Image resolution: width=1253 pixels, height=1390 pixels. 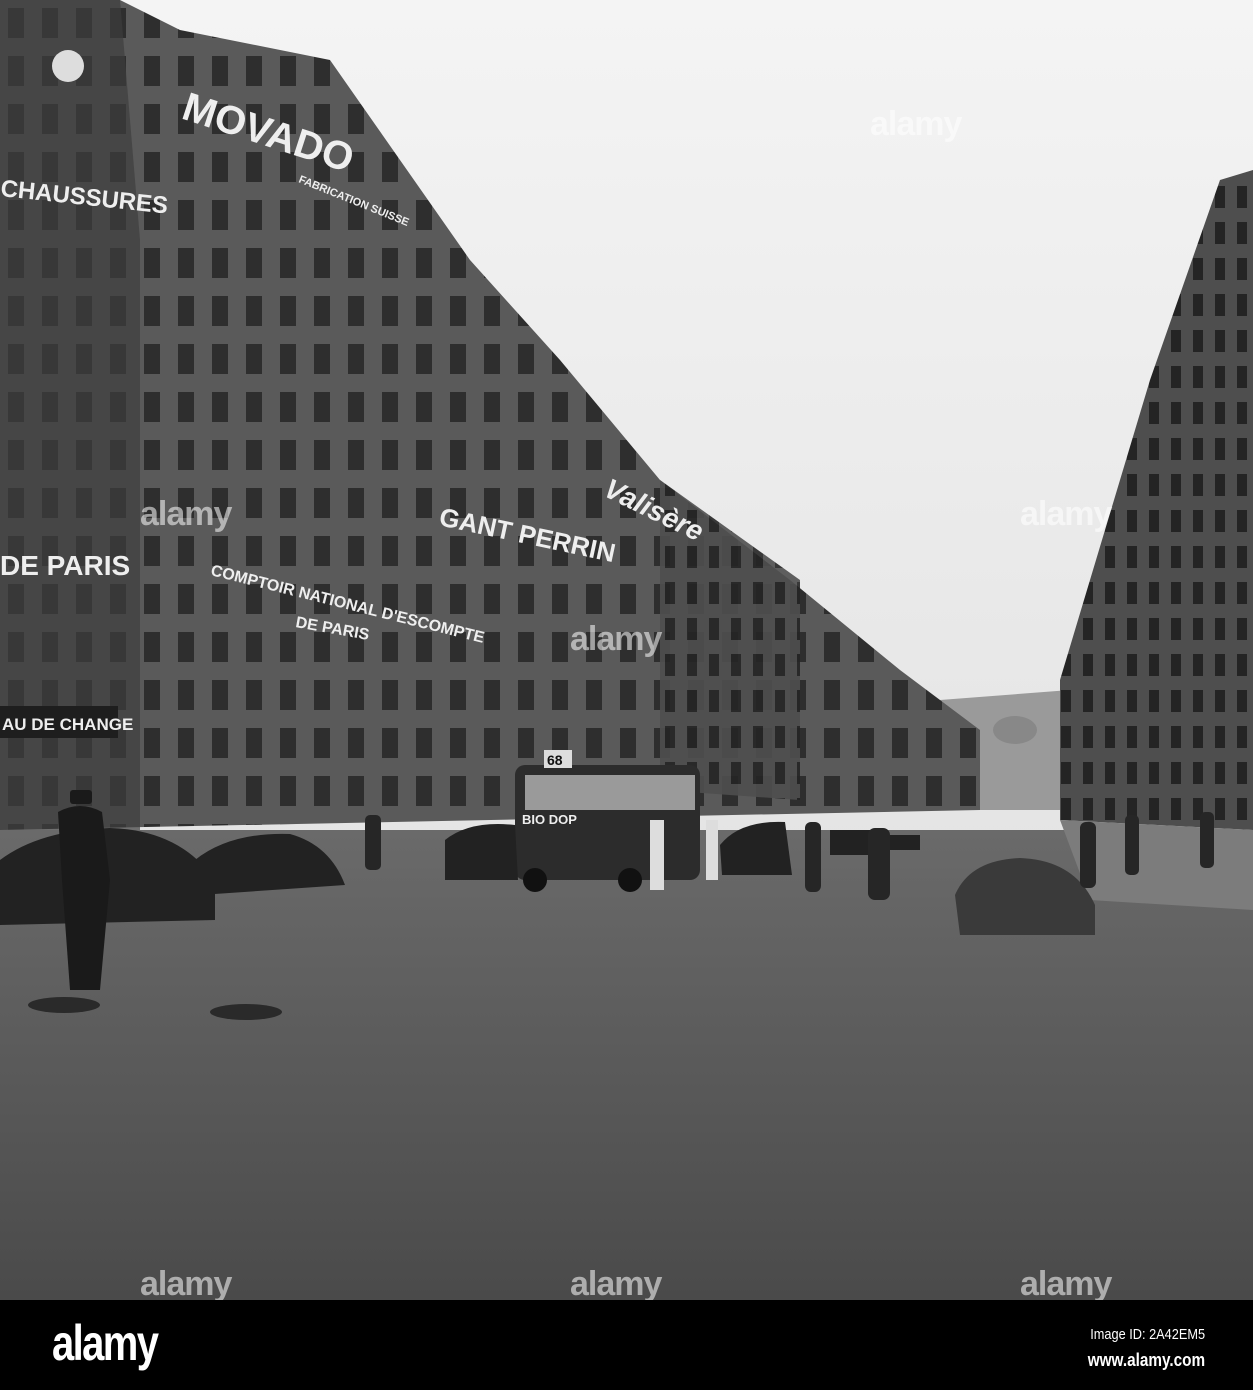 I want to click on bus-ad: BIO DOP, so click(x=549, y=819).